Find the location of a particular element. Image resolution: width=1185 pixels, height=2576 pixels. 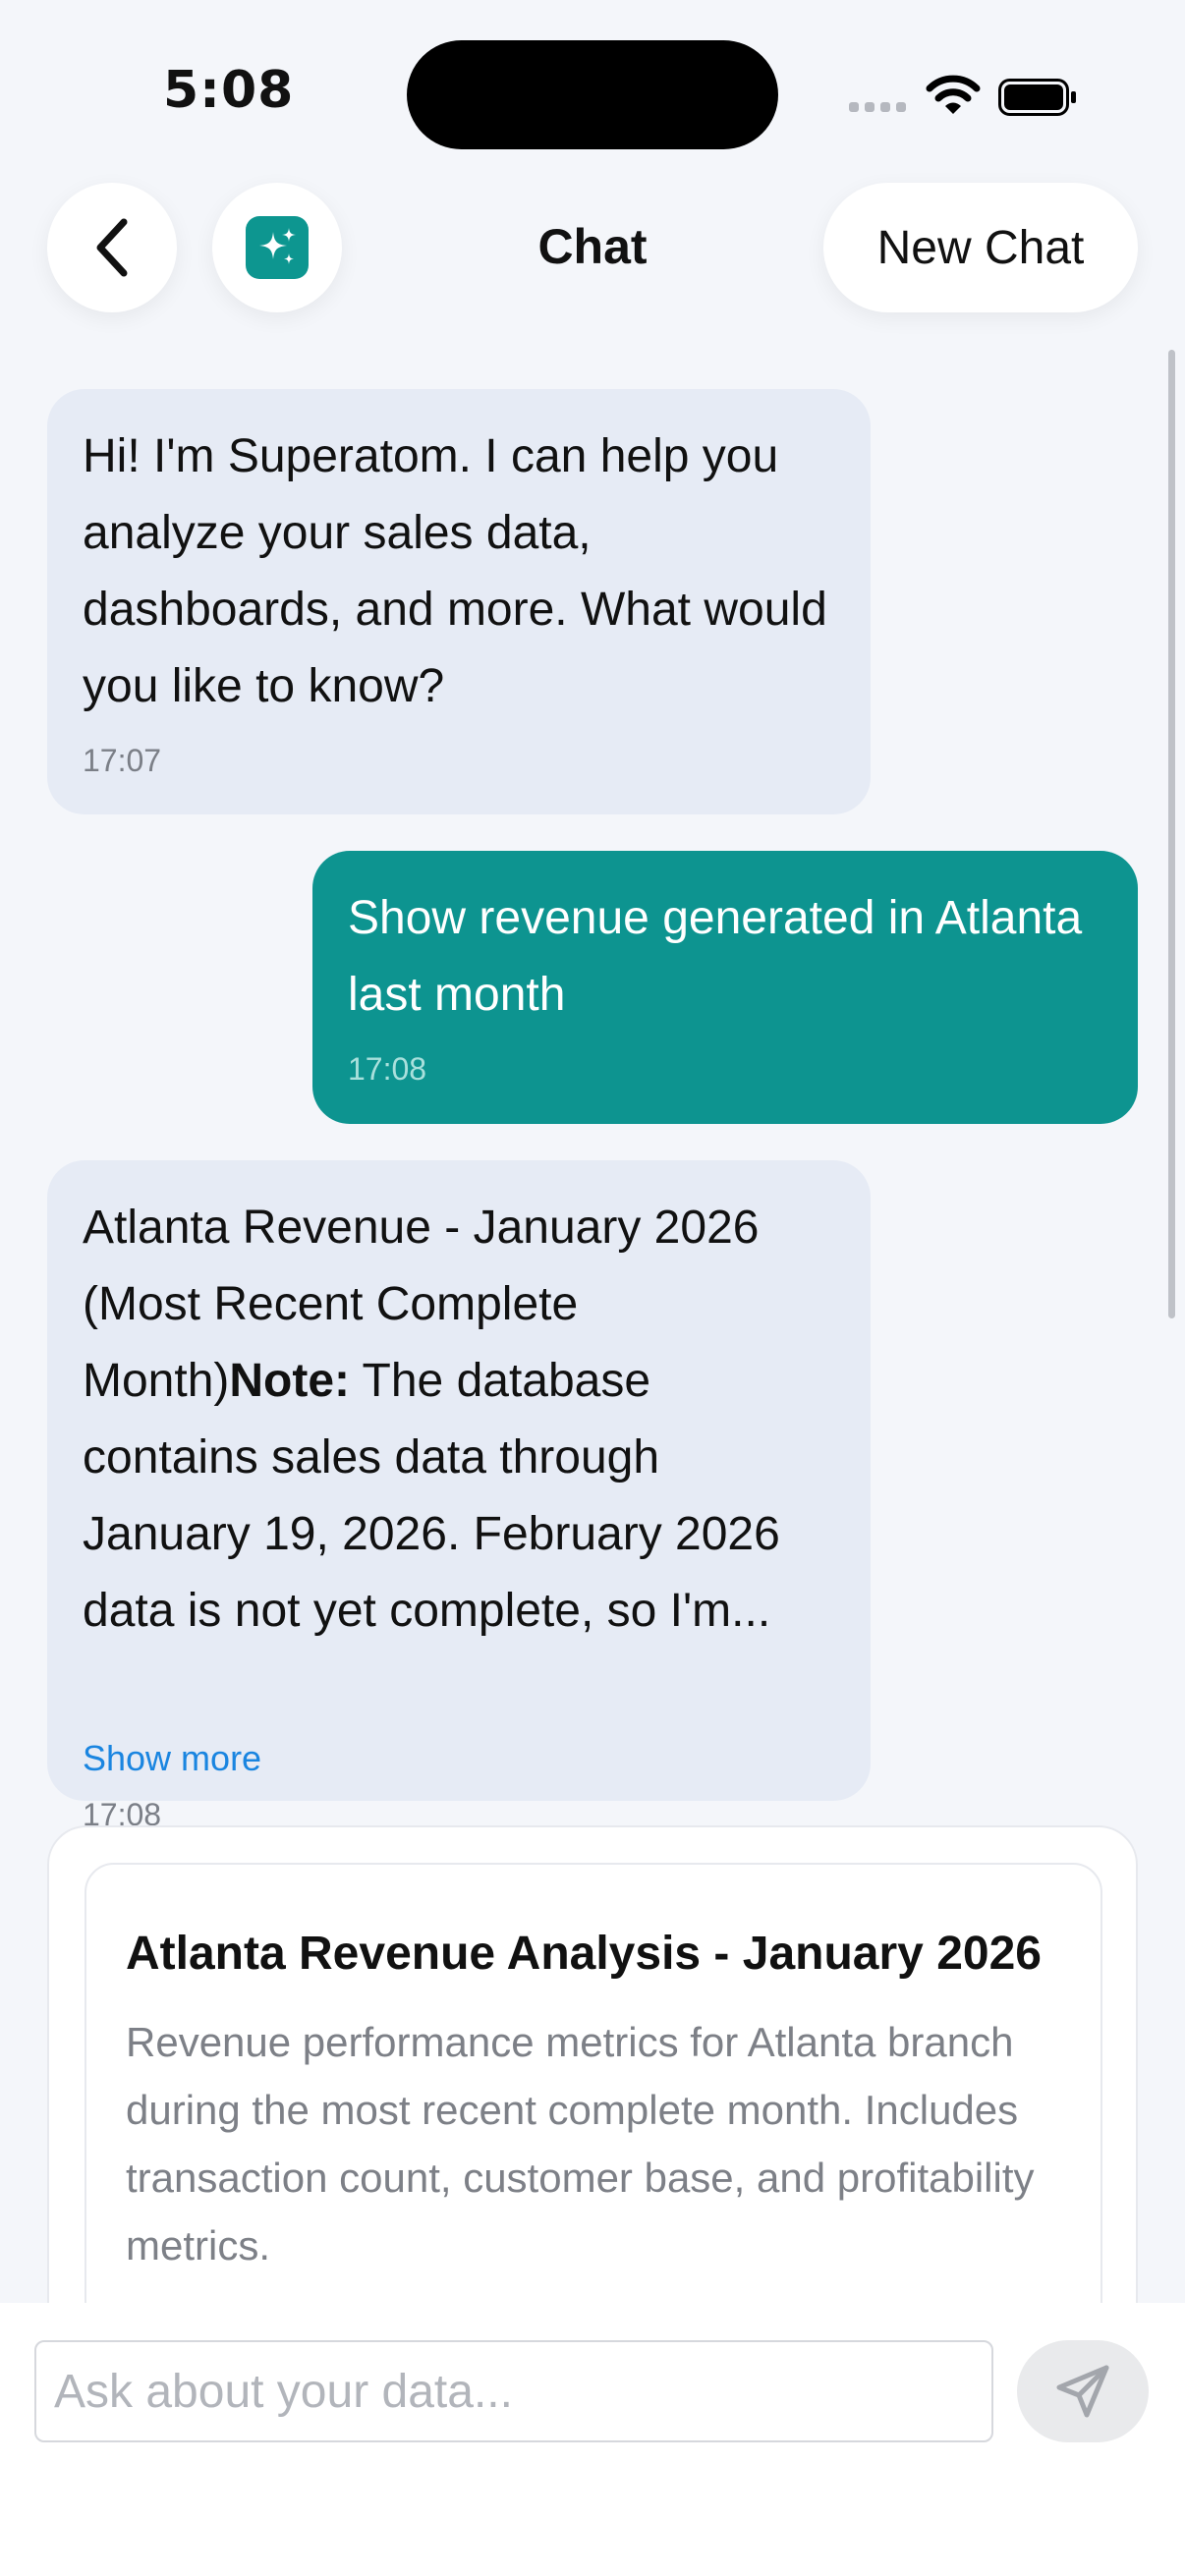

note-label: Note: is located at coordinates (290, 1381).